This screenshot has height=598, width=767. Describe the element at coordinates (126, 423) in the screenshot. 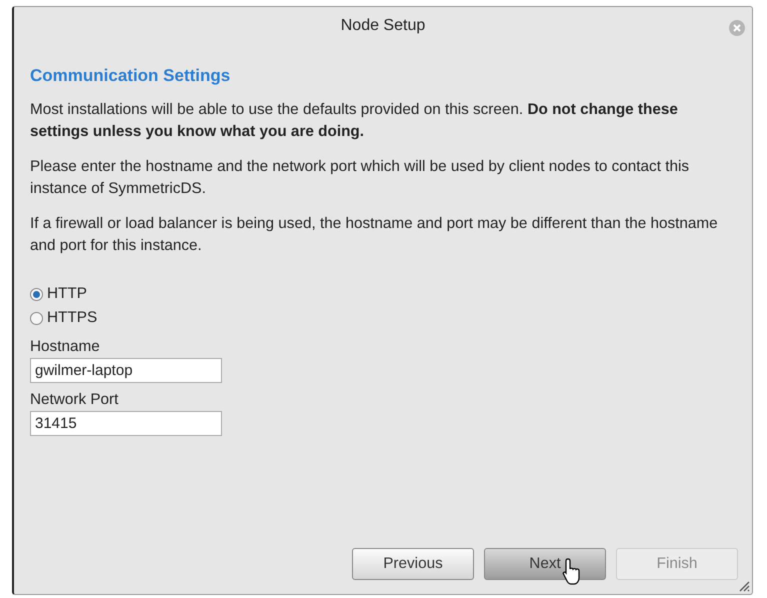

I see `text-field: 31415` at that location.